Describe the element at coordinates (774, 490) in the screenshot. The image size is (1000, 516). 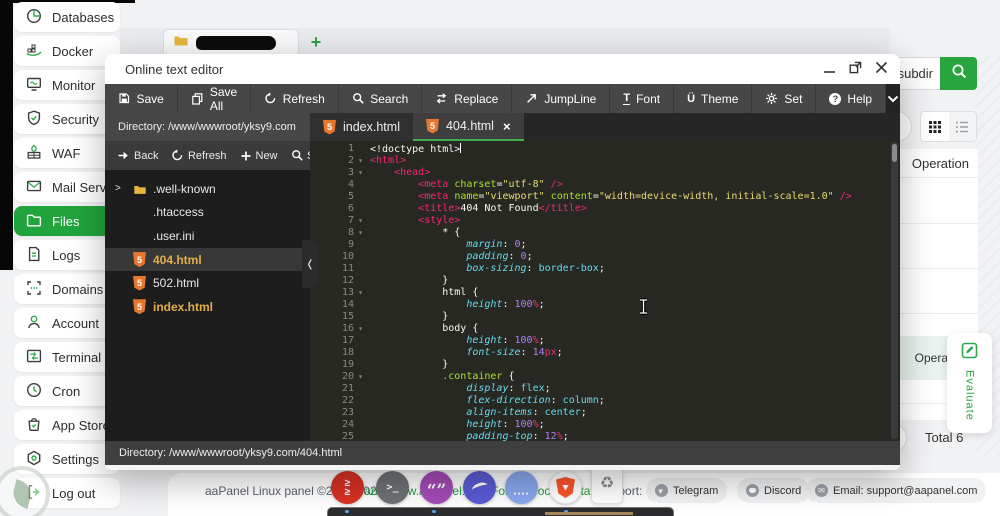
I see `footer-pill-discord: Discord` at that location.